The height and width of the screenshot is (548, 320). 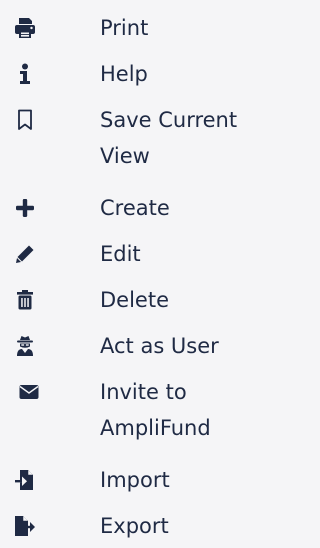 I want to click on menu-item-import: Import, so click(x=134, y=480).